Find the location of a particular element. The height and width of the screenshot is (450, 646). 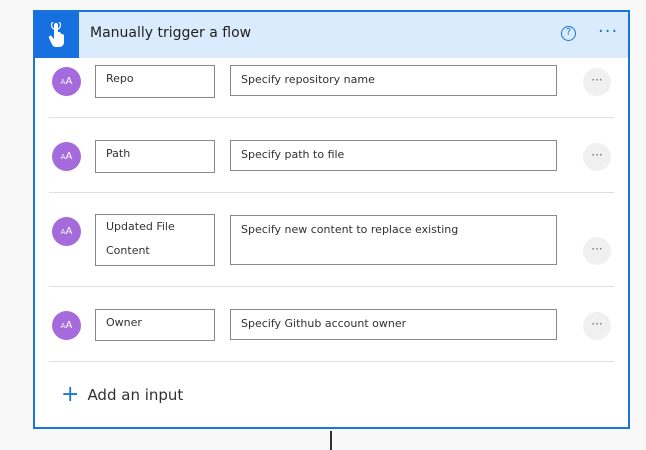

input-name-field: Repo is located at coordinates (155, 81).